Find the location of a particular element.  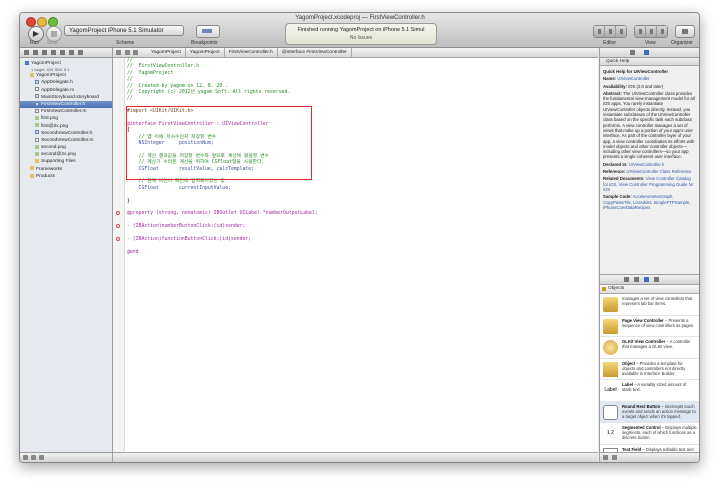

project-icon is located at coordinates (27, 62).